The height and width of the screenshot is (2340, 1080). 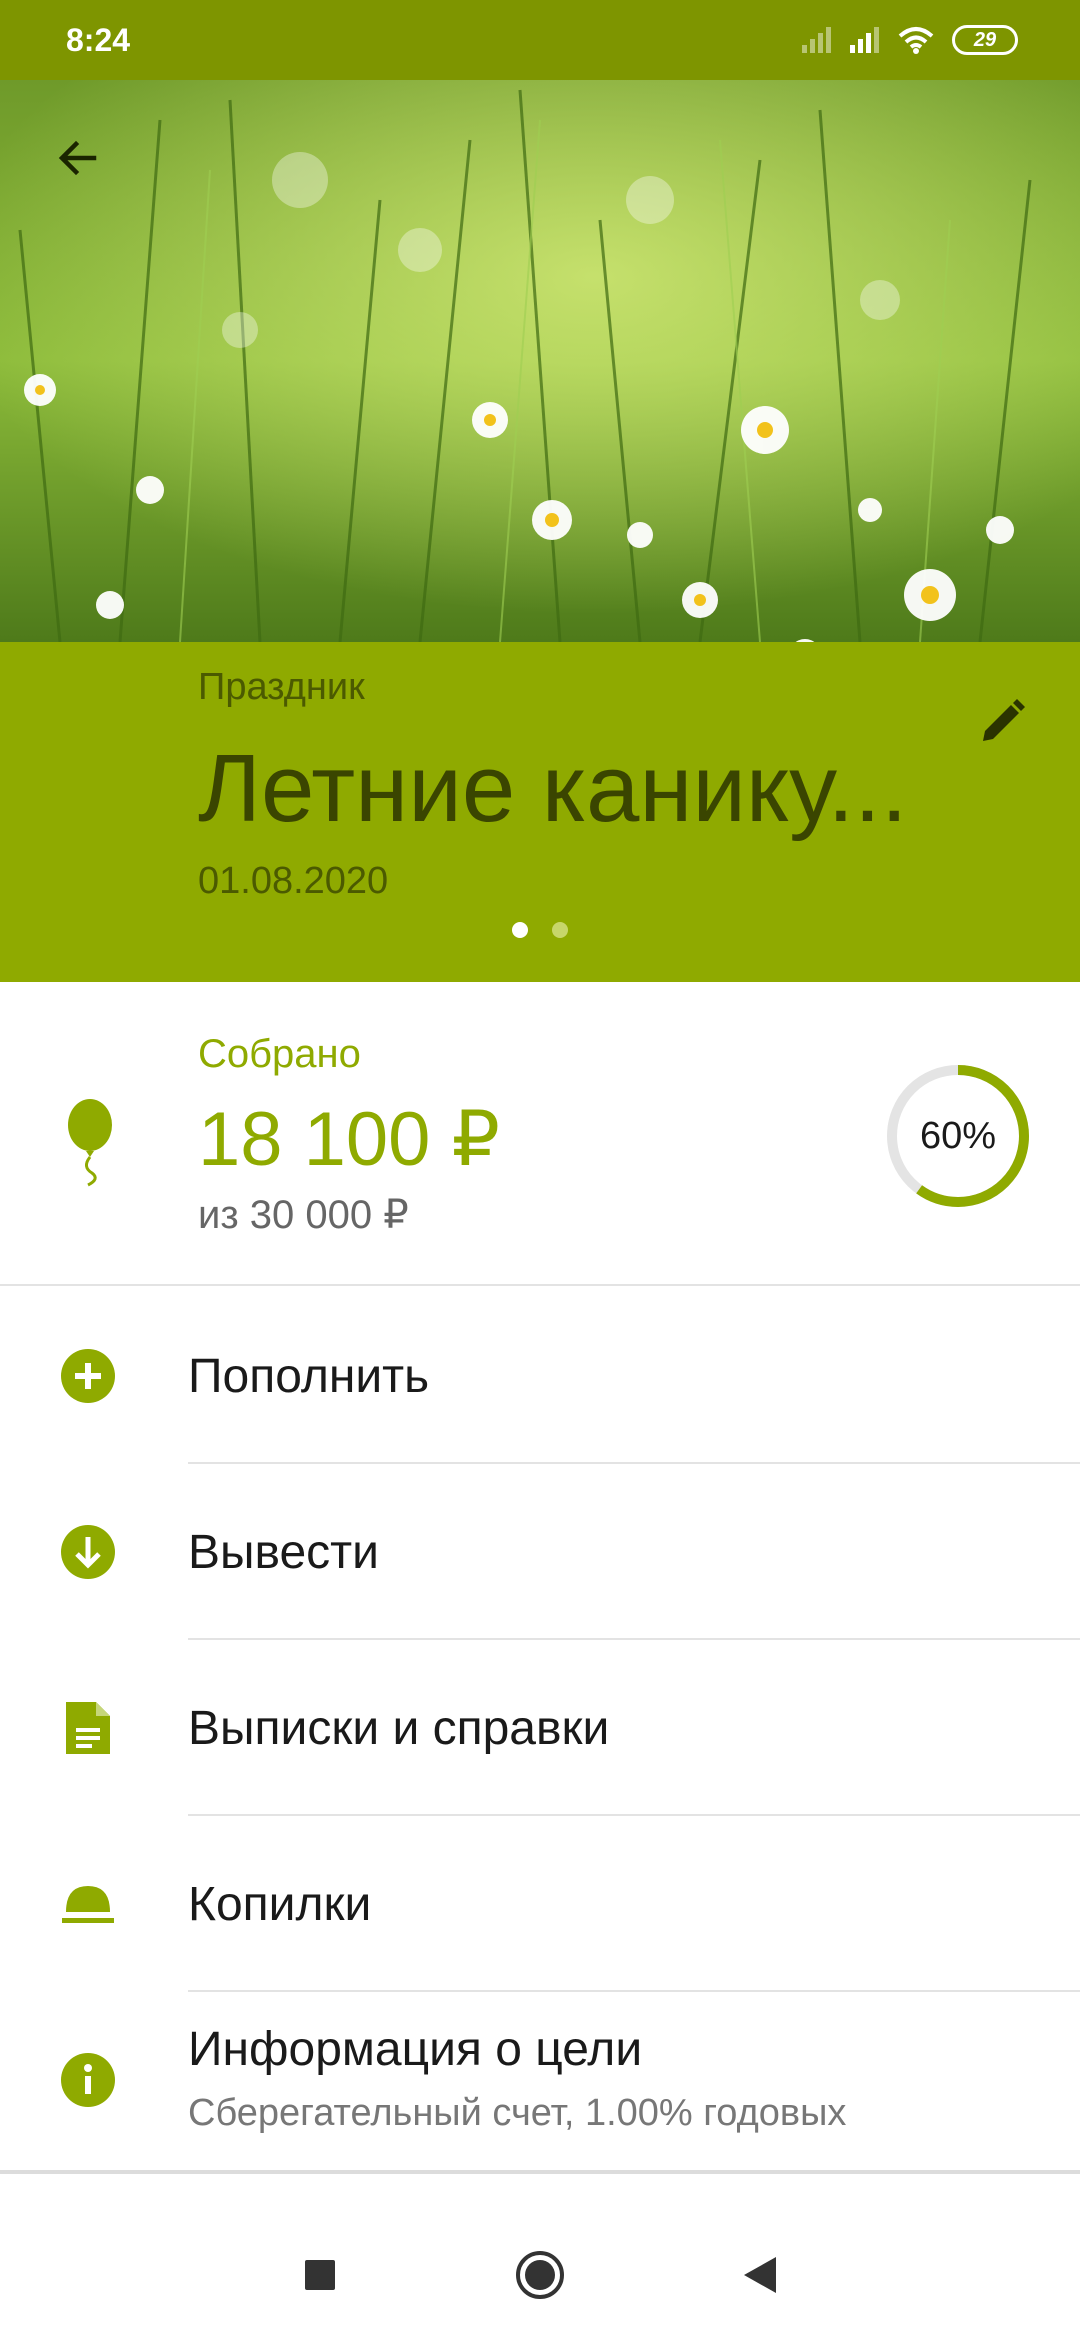 I want to click on menu-item-sublabel: Сберегательный счет, 1.00% годовых, so click(x=517, y=2113).